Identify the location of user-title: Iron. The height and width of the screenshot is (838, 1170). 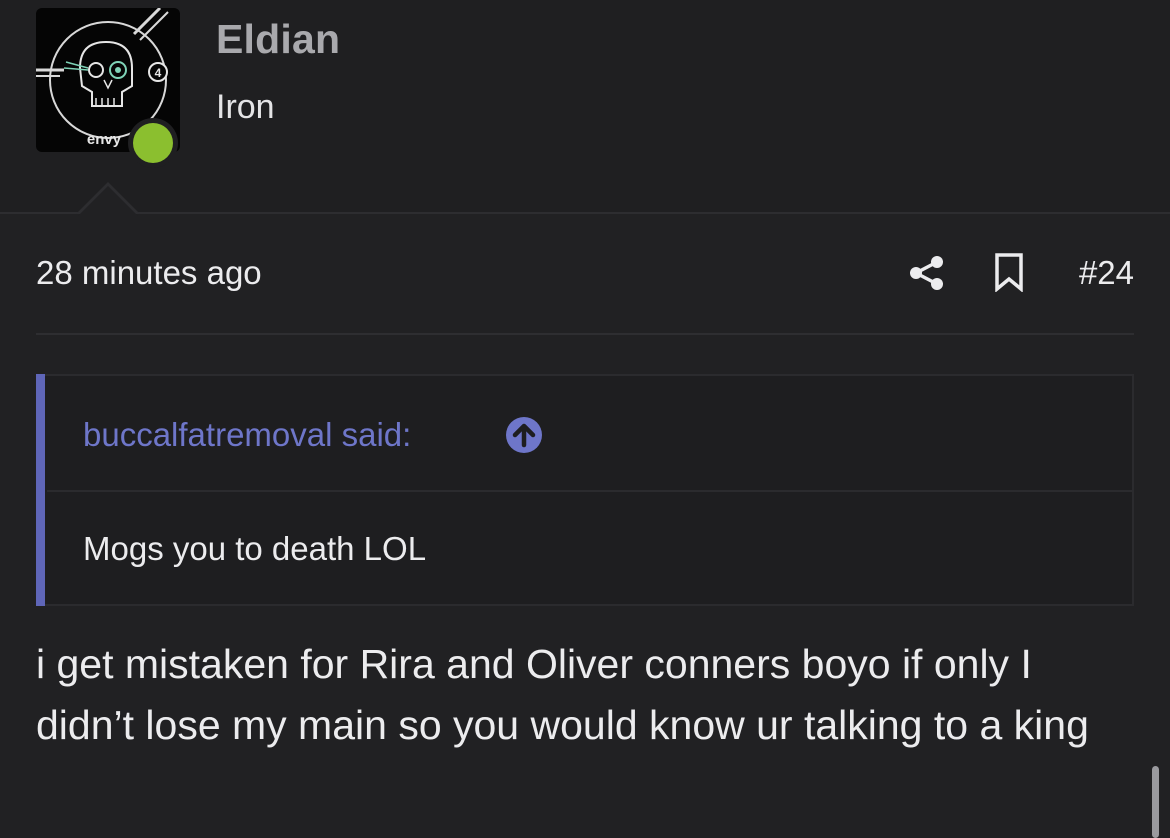
(245, 107).